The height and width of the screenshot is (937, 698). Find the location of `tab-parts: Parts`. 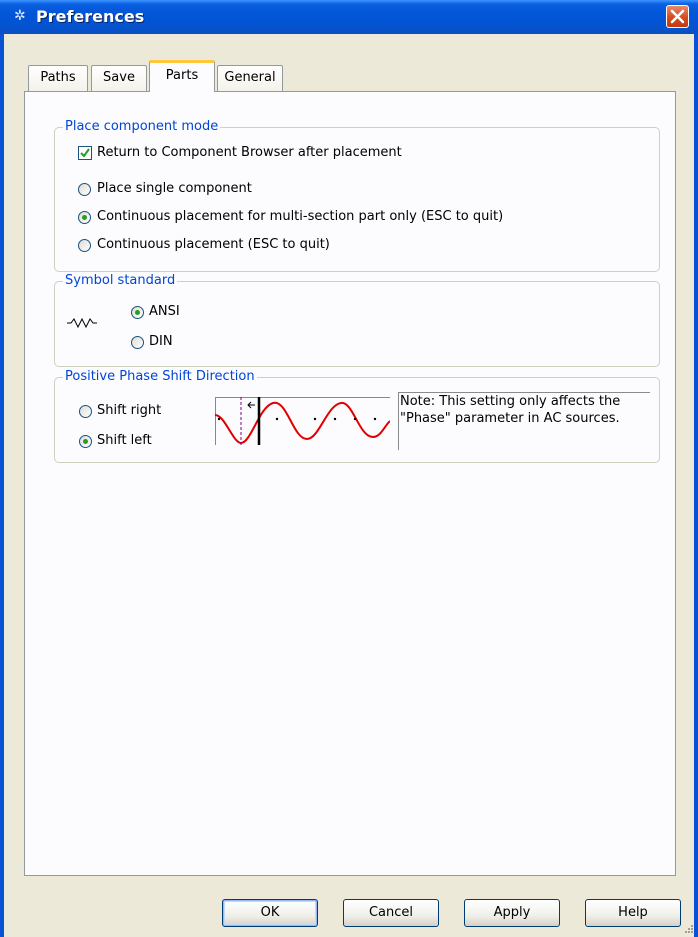

tab-parts: Parts is located at coordinates (182, 76).